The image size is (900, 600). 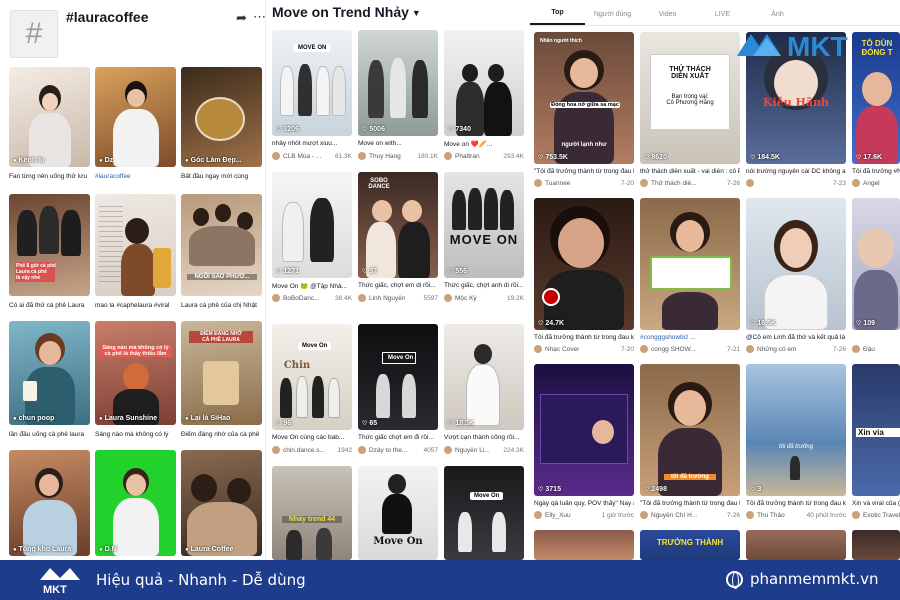 What do you see at coordinates (556, 157) in the screenshot?
I see `like-count: 753.5K` at bounding box center [556, 157].